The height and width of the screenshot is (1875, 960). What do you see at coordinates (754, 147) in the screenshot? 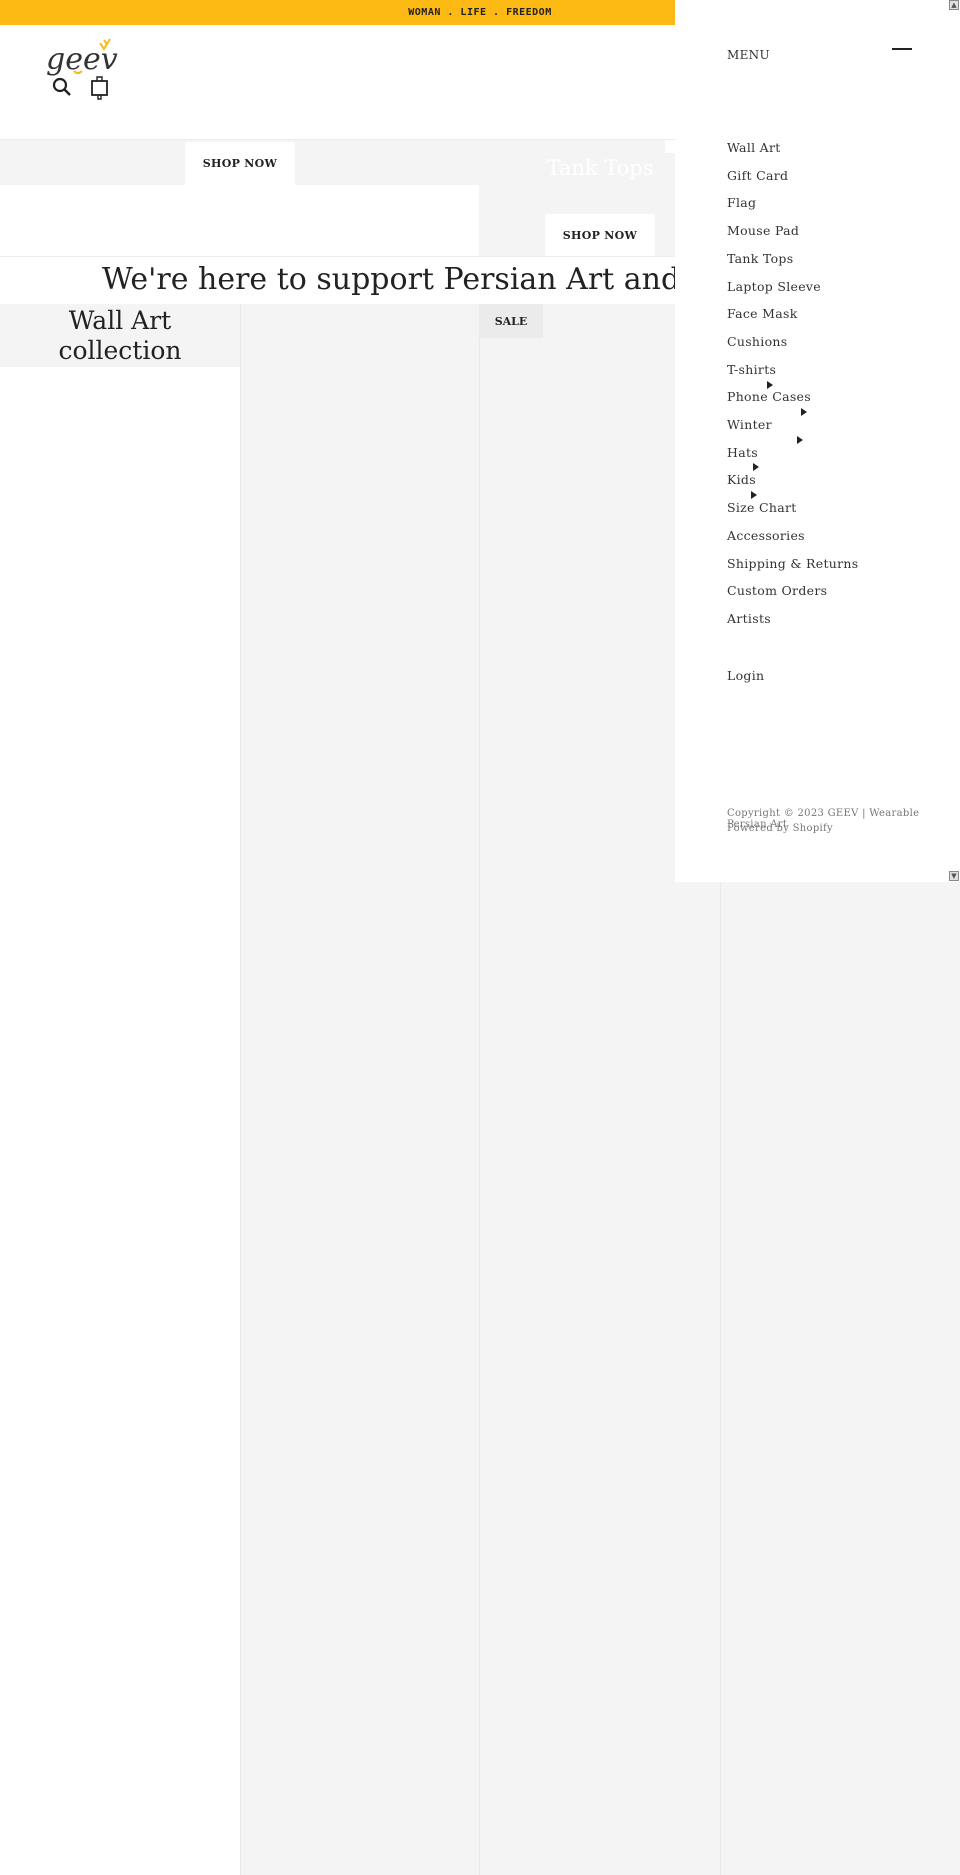
I see `menu-item: Wall Art` at bounding box center [754, 147].